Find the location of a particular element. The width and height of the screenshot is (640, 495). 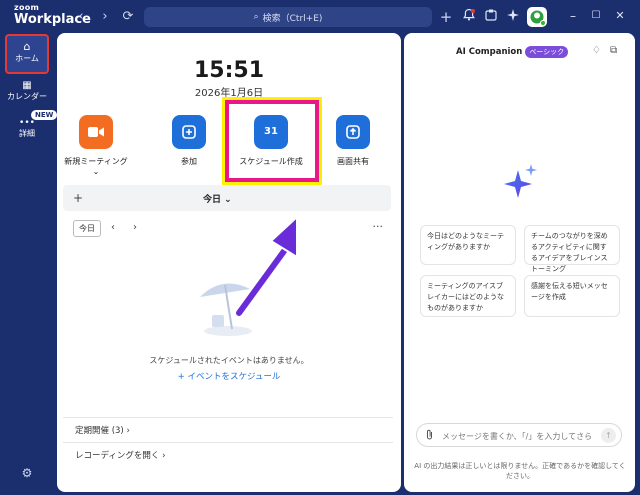

search-icon: ⌕ is located at coordinates (256, 17).